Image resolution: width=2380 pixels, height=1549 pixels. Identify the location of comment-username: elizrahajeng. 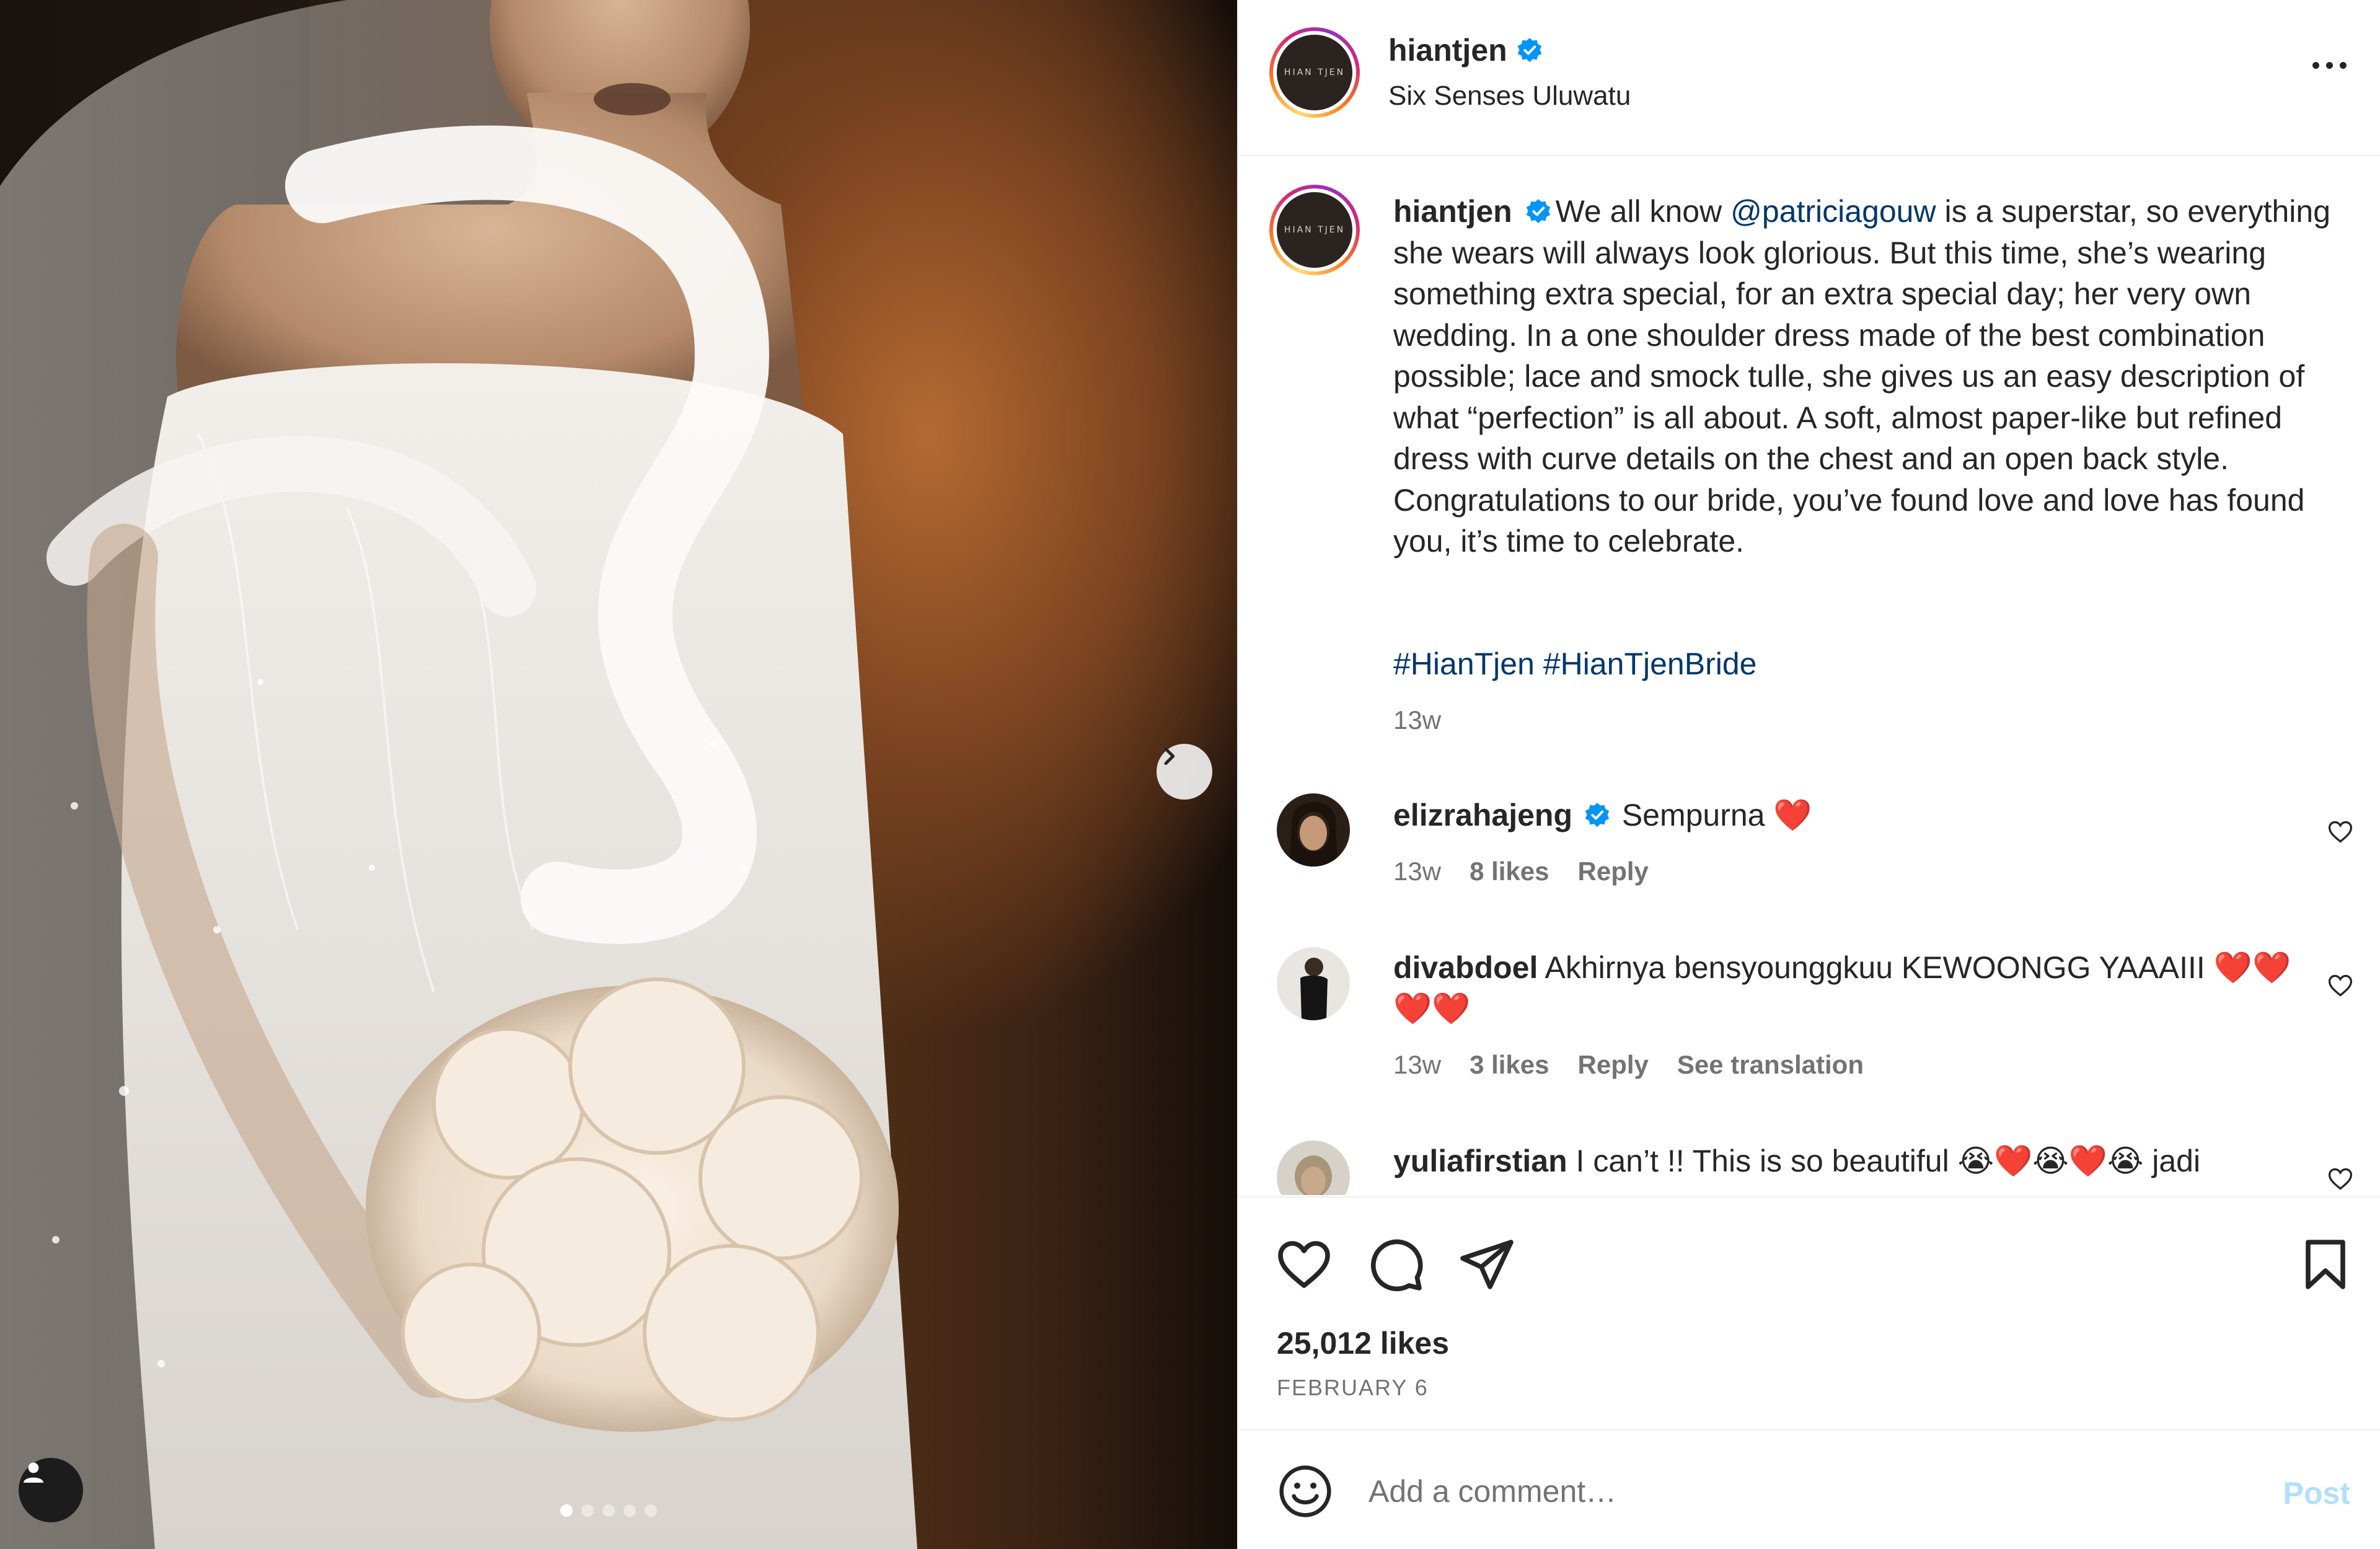
(1482, 815).